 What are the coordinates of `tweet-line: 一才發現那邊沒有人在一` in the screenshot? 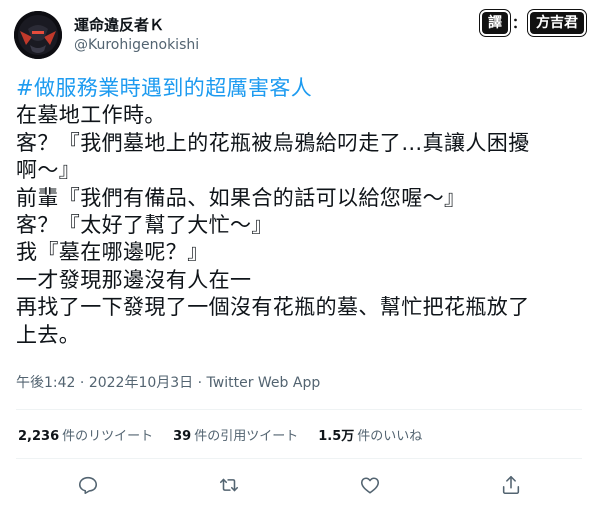 It's located at (134, 279).